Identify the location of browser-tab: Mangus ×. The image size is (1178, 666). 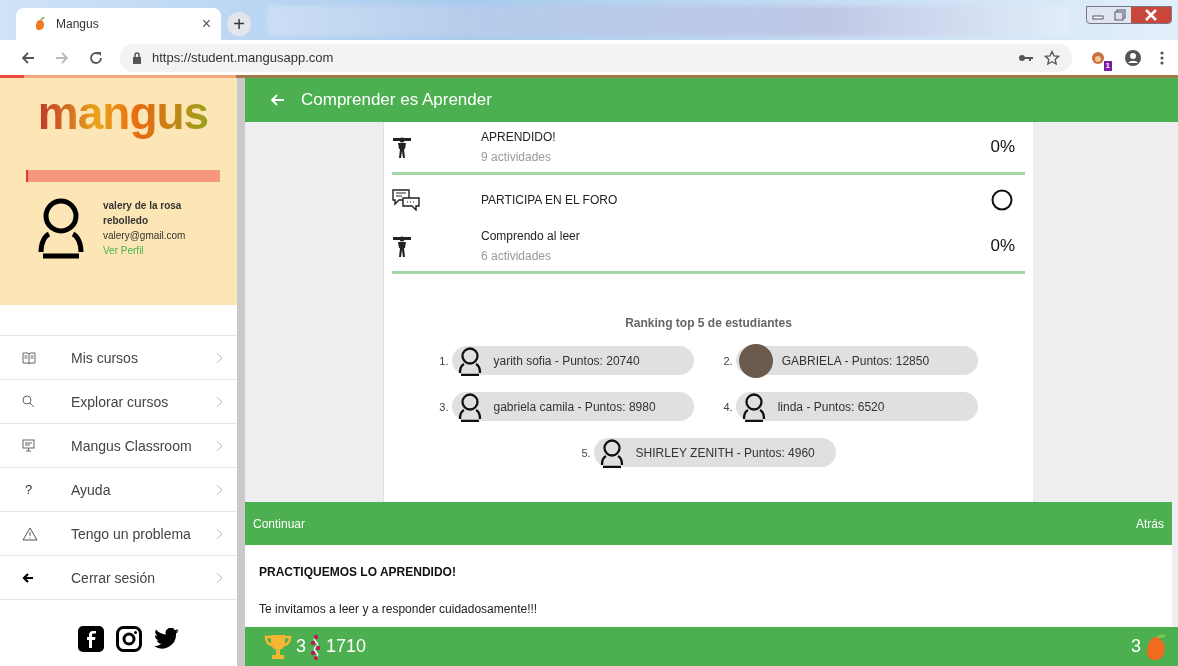
(118, 24).